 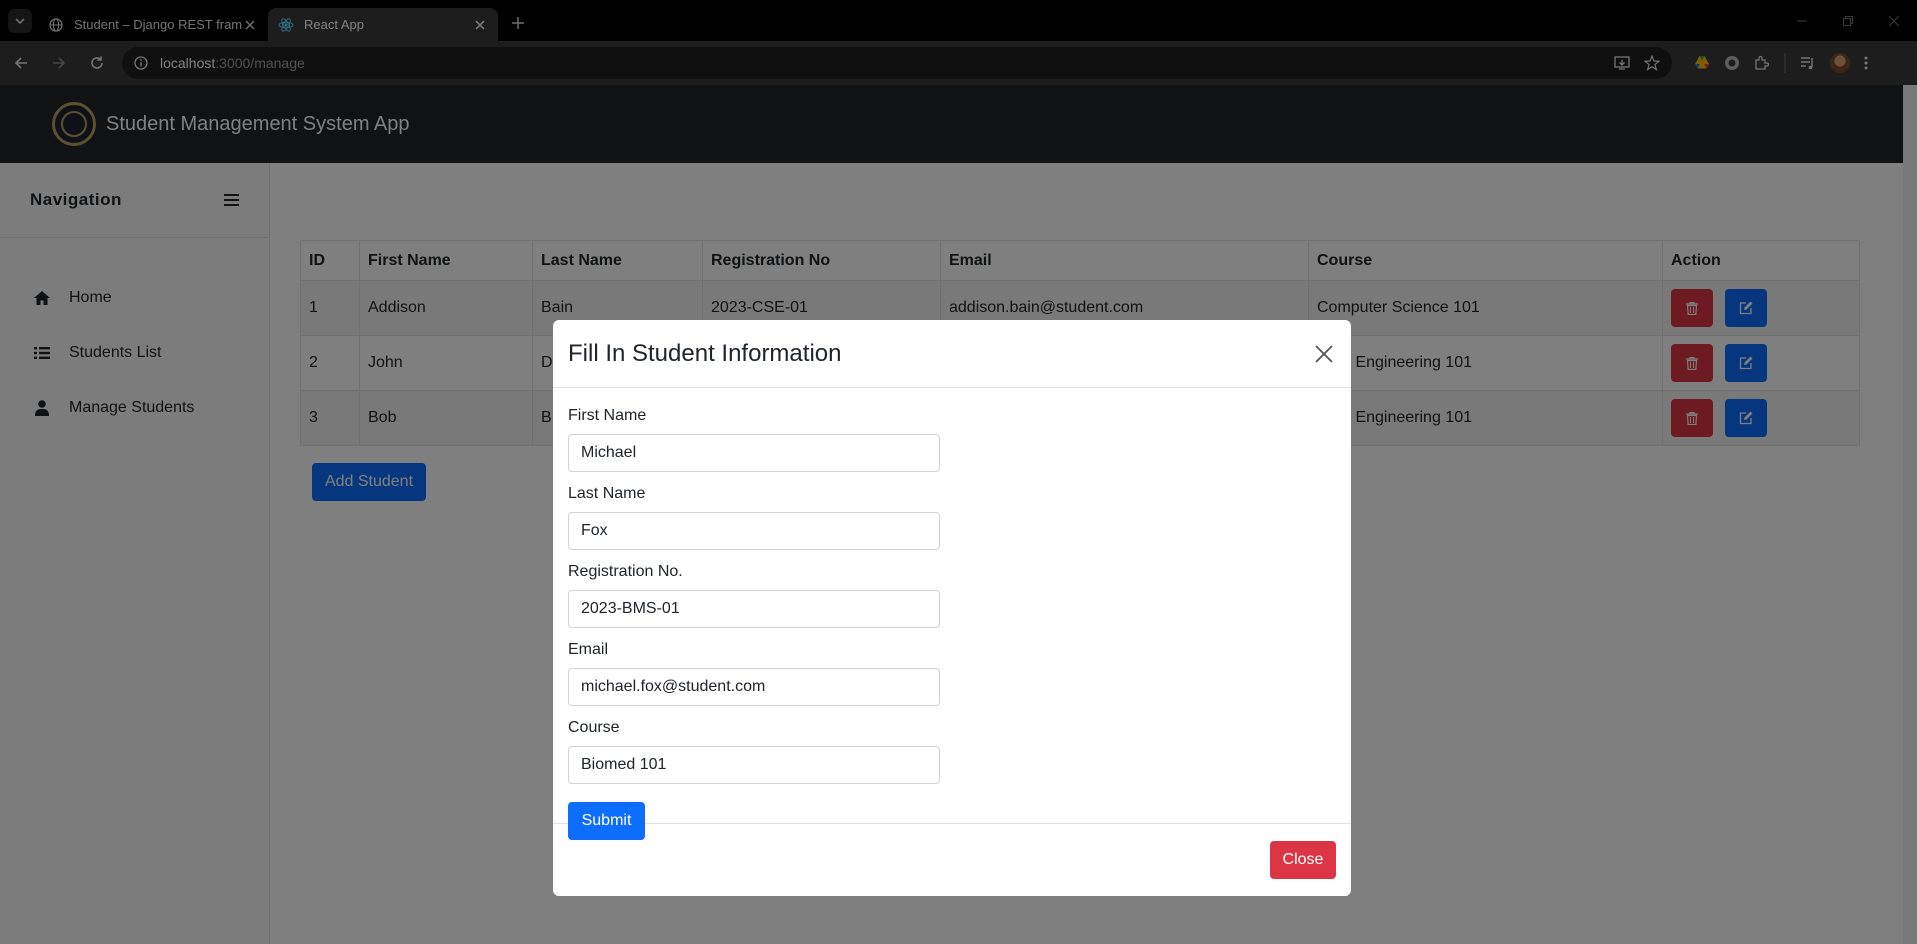 I want to click on close-button: Close, so click(x=1303, y=860).